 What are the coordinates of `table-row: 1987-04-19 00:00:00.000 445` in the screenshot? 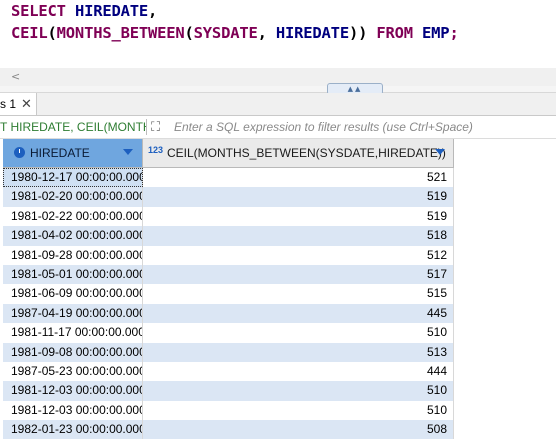 It's located at (278, 313).